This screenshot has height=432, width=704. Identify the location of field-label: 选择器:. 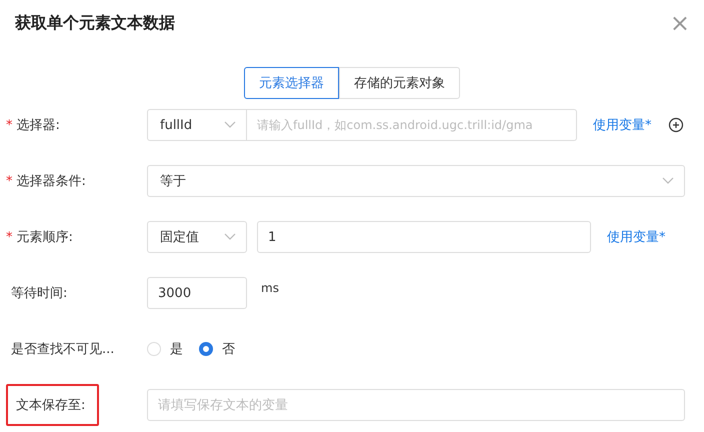
(38, 126).